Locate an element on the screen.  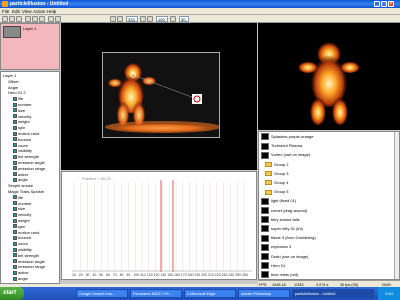
ruler-label: 110 is located at coordinates (143, 275).